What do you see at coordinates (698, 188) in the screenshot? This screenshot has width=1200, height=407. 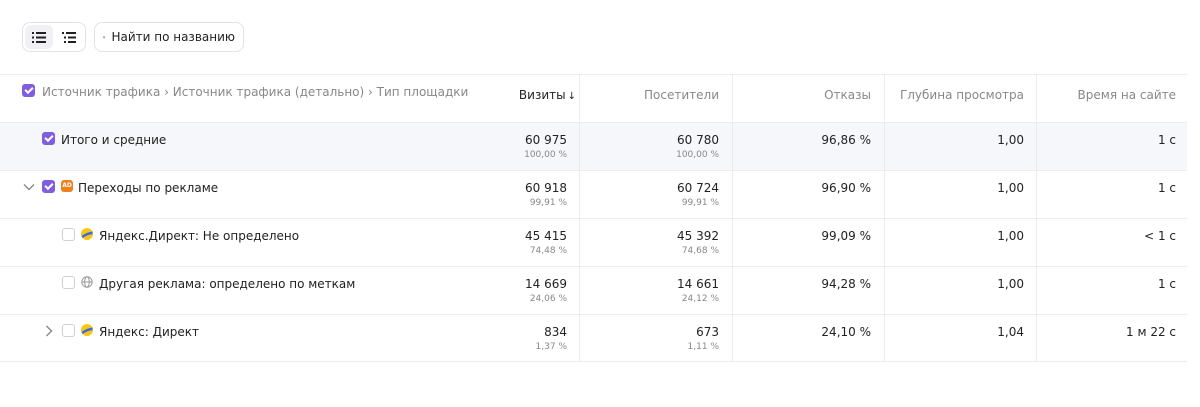 I see `visitors-value: 60 724` at bounding box center [698, 188].